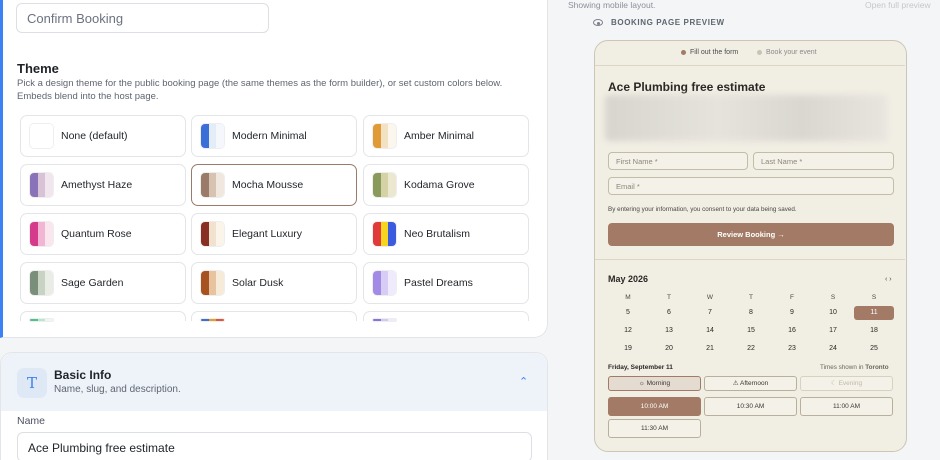  What do you see at coordinates (787, 52) in the screenshot?
I see `step-book-event: Book your event` at bounding box center [787, 52].